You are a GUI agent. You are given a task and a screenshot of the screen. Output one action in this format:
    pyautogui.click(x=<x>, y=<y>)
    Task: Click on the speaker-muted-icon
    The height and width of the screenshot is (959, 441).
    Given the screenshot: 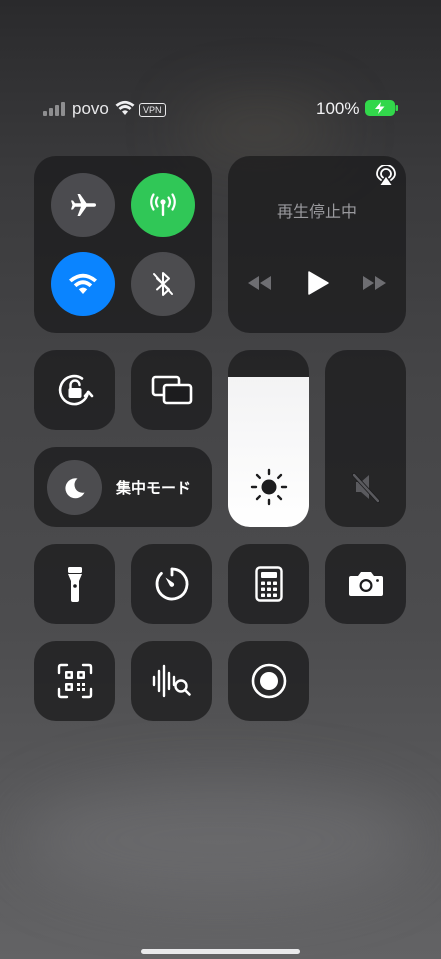 What is the action you would take?
    pyautogui.click(x=365, y=488)
    